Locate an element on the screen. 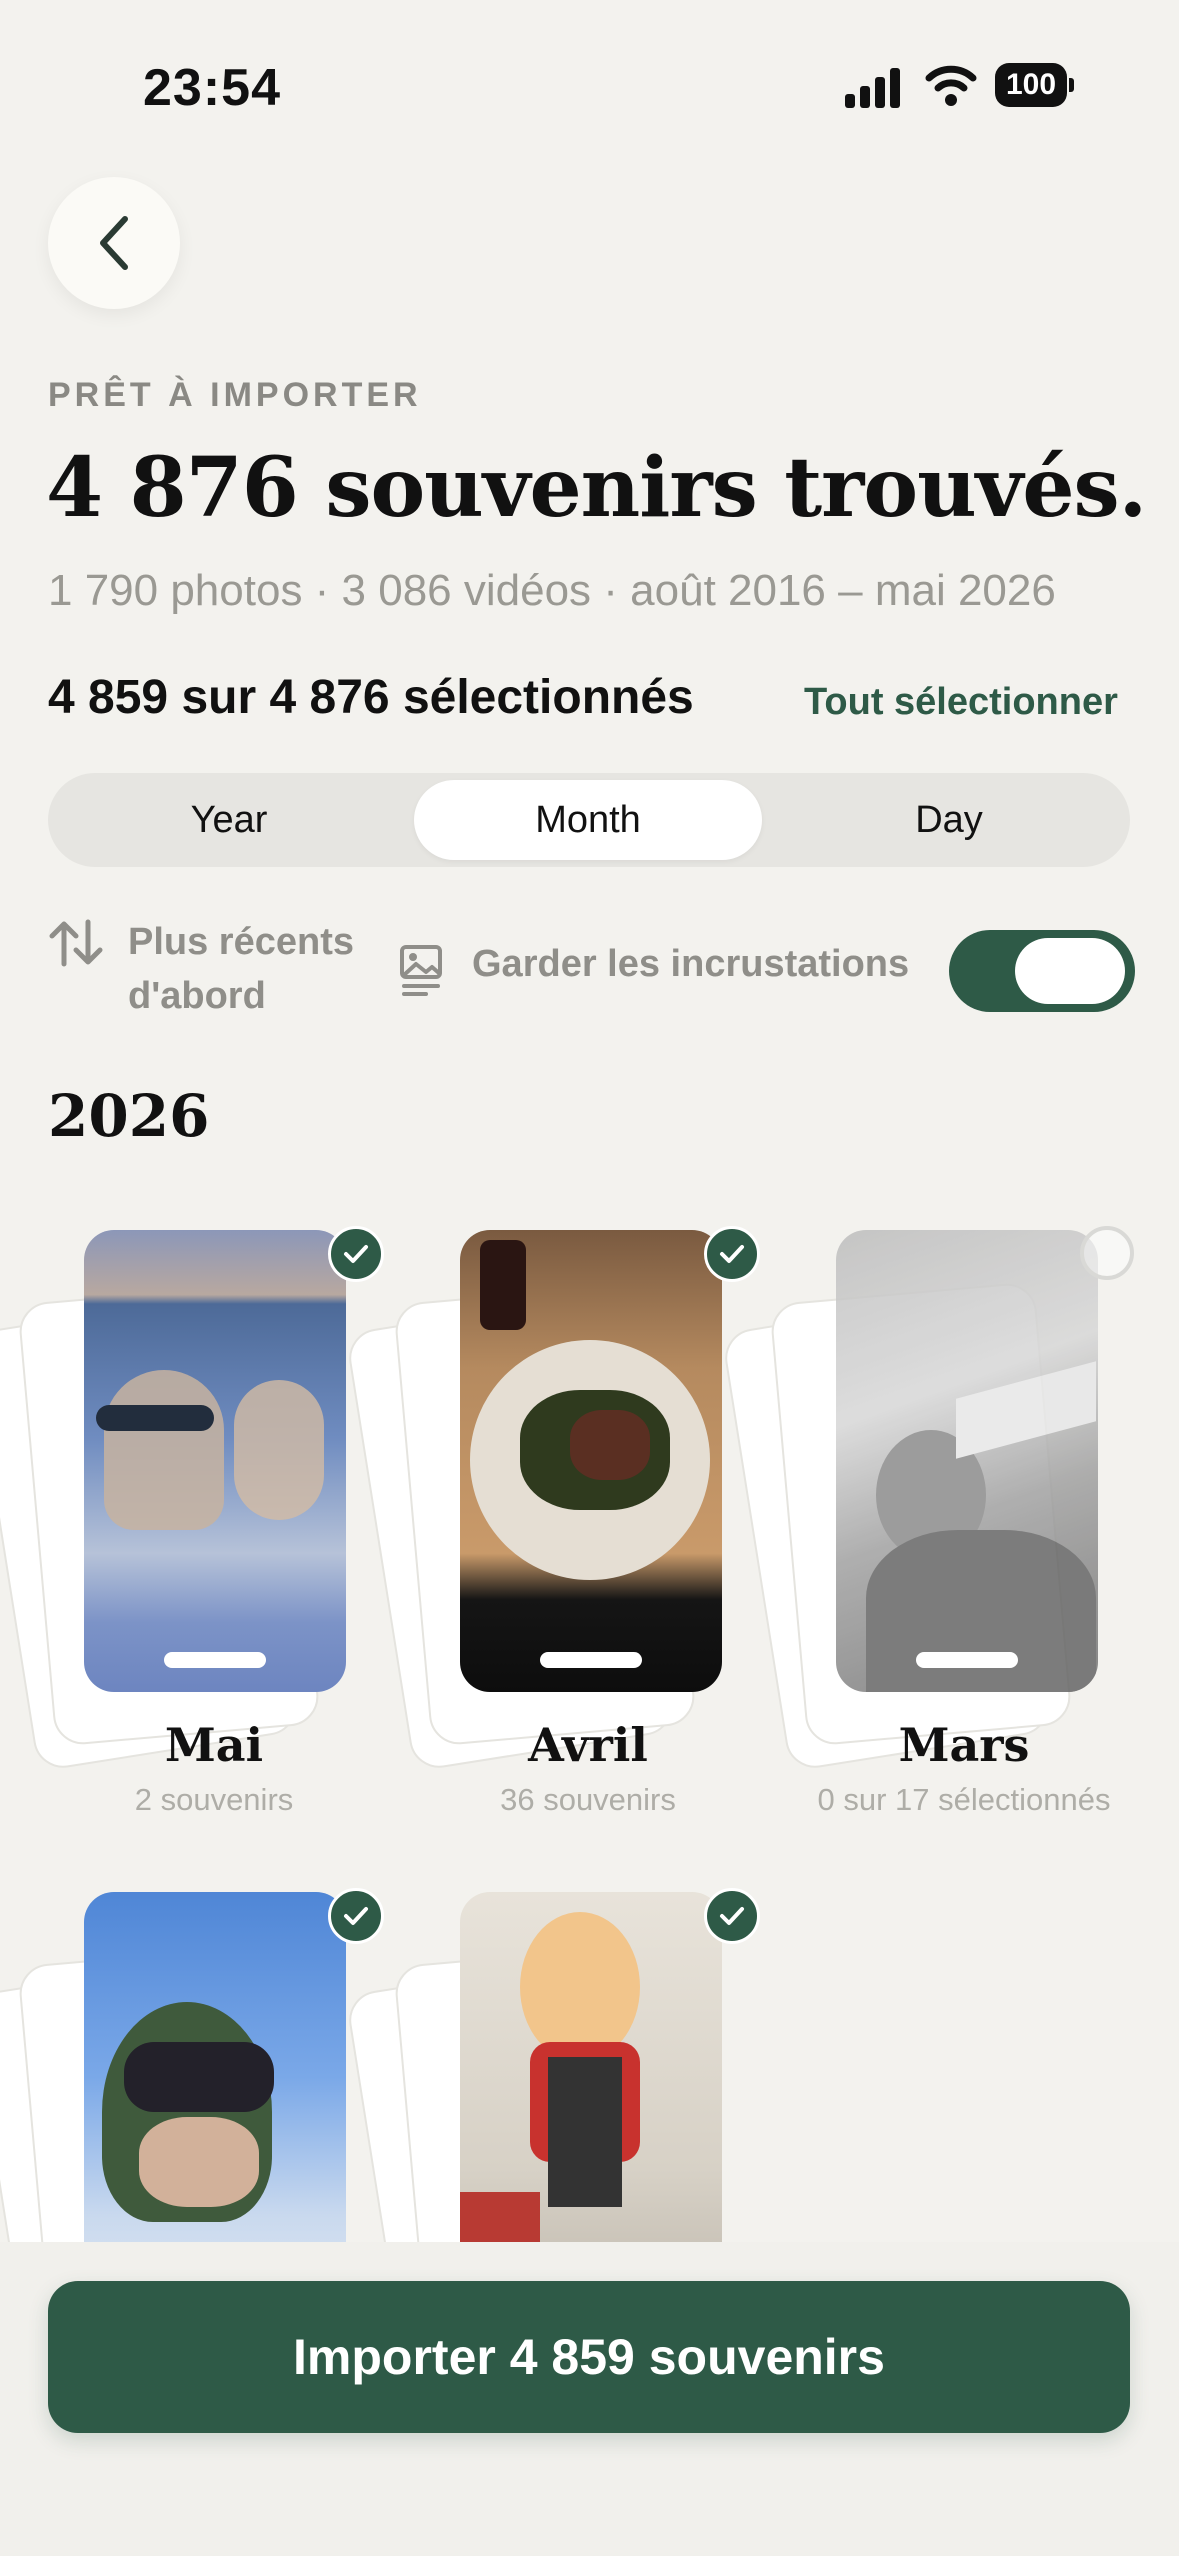 The width and height of the screenshot is (1179, 2556). month-count: 36 souvenirs is located at coordinates (588, 1799).